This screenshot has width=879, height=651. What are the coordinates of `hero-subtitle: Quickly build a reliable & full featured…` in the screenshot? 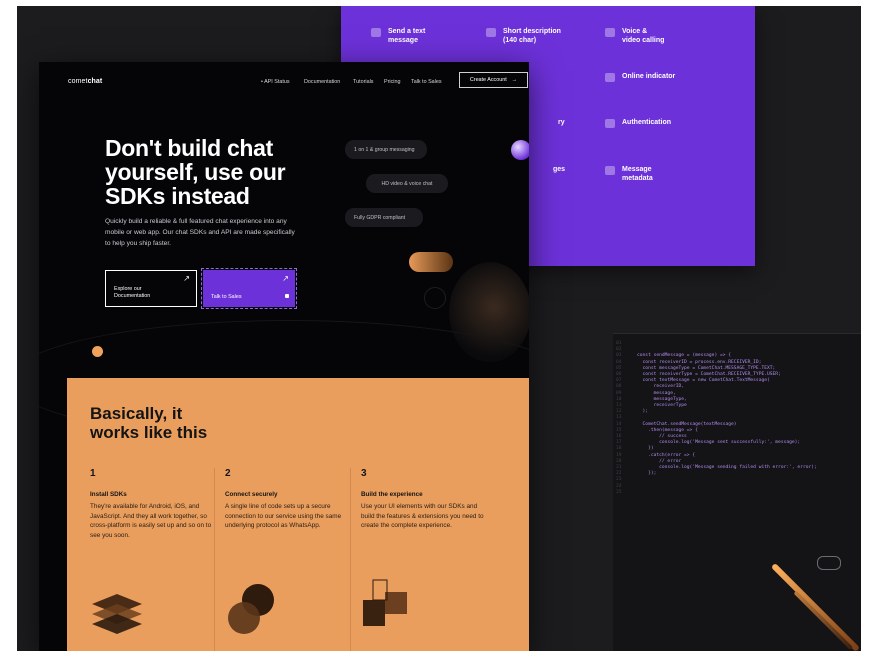 It's located at (200, 232).